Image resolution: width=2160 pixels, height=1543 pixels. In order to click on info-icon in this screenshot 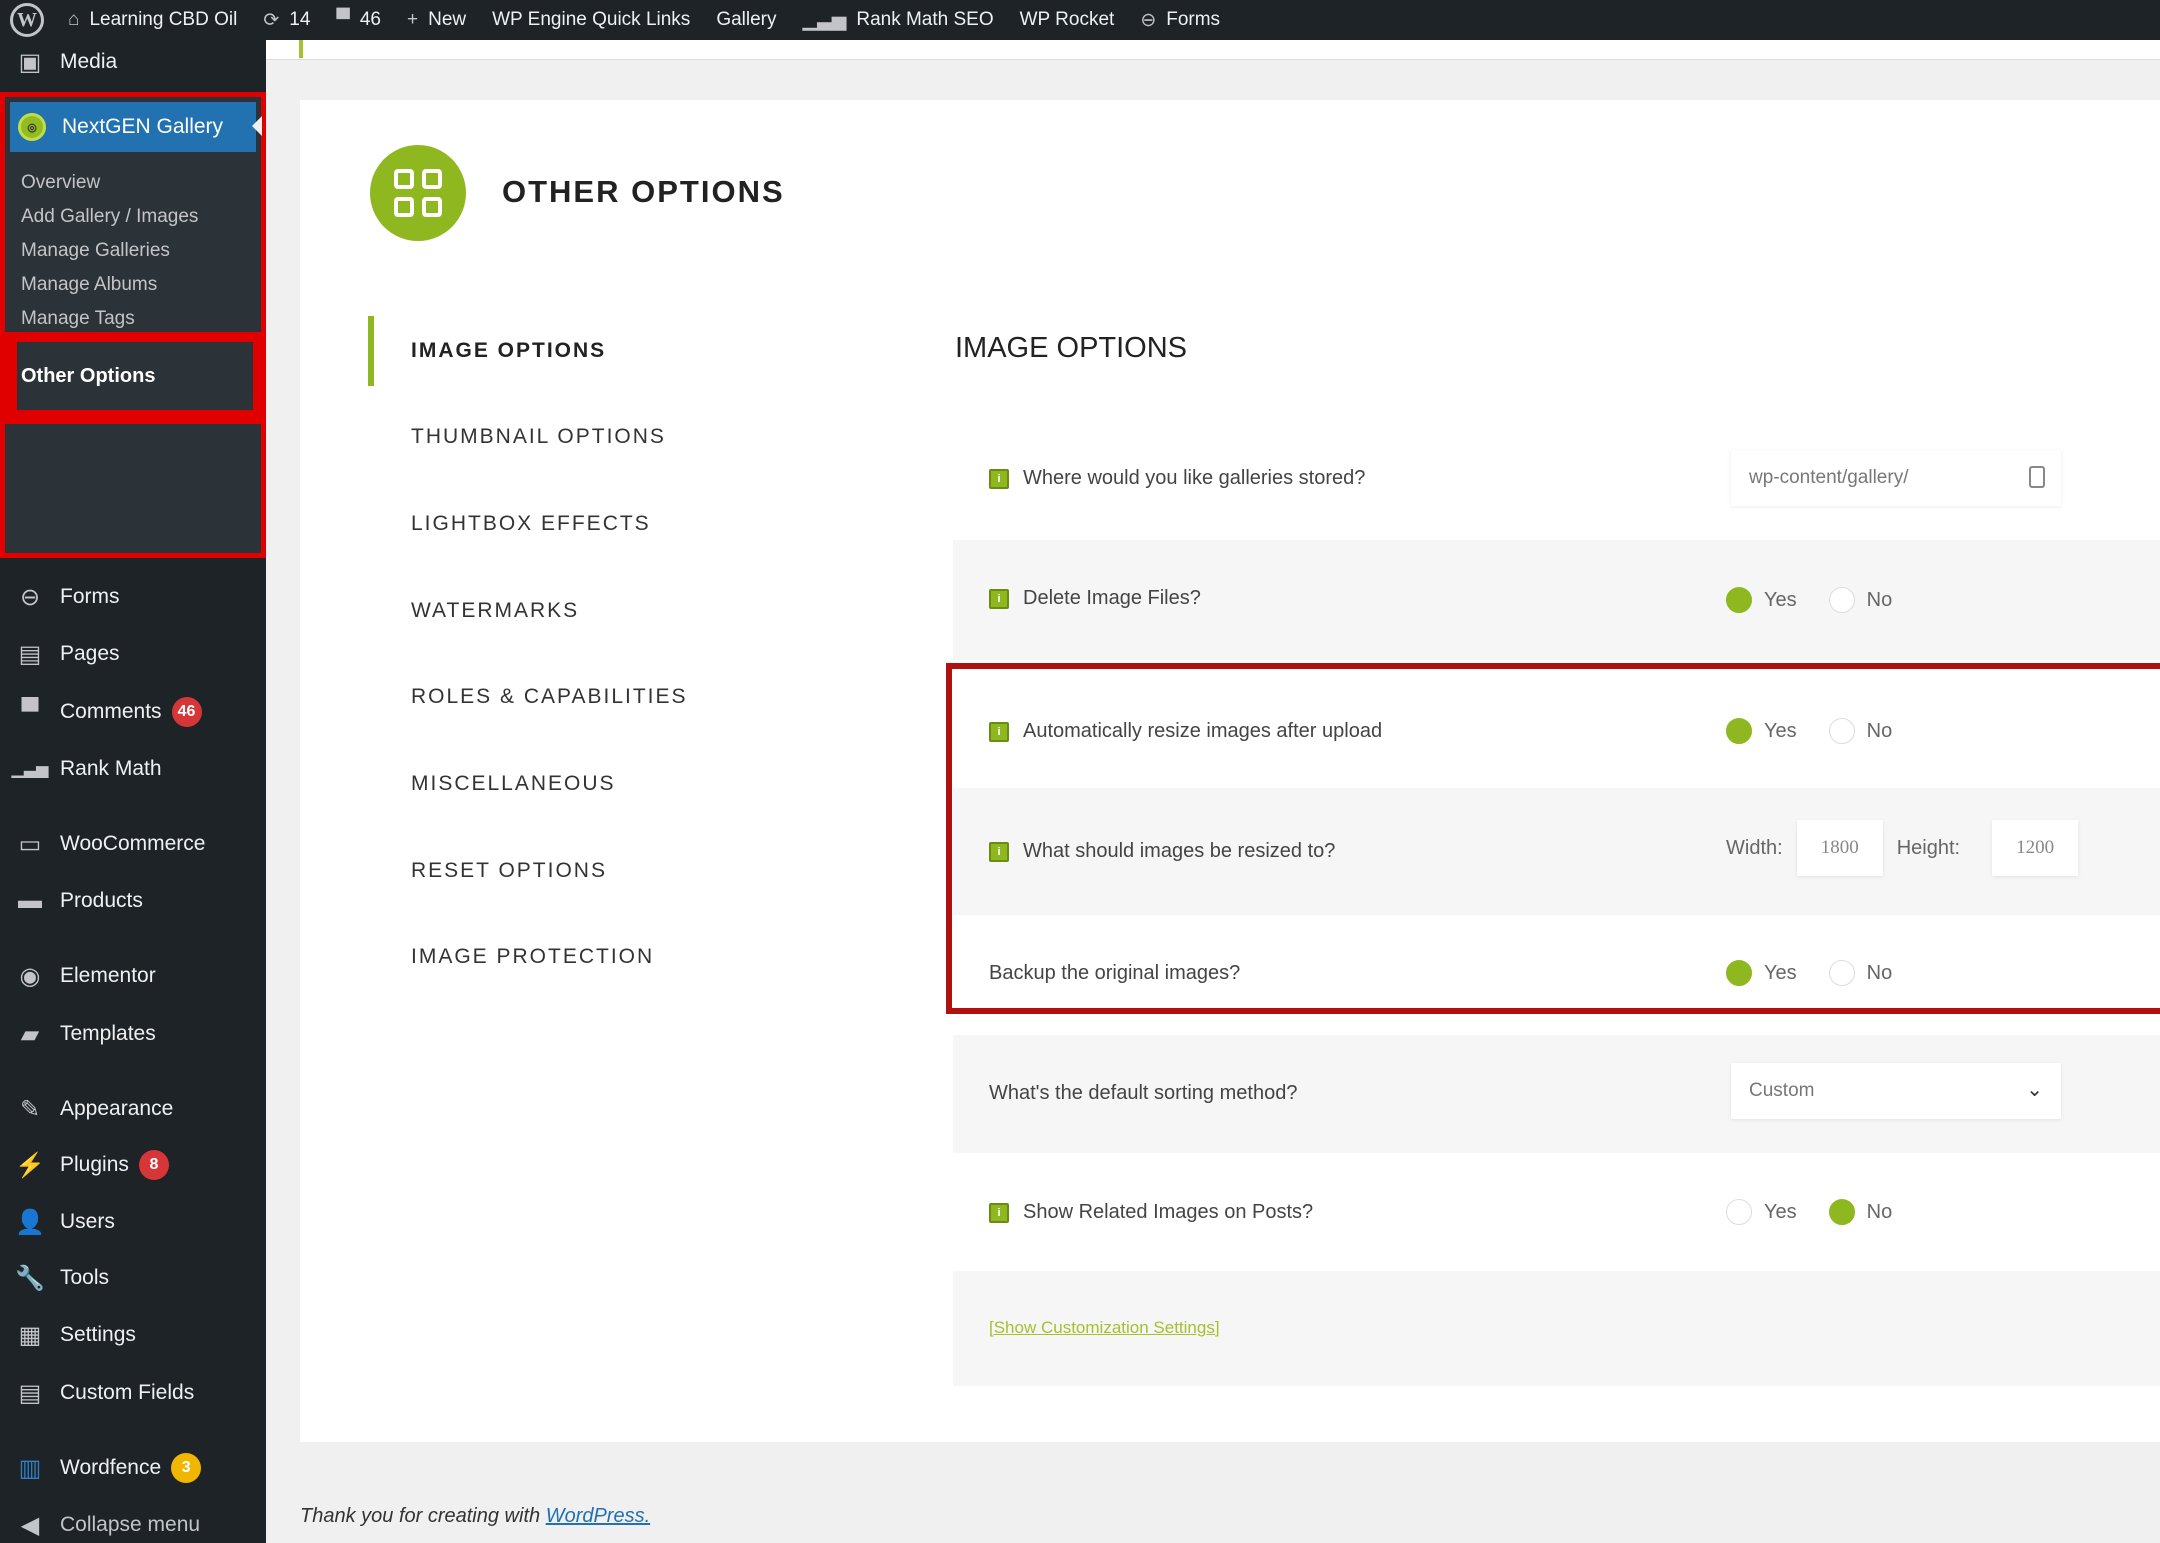, I will do `click(2037, 477)`.